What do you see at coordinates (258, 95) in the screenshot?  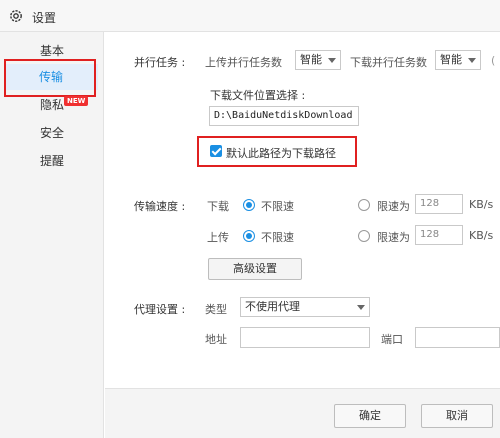 I see `download-location-label: 下载文件位置选择 :` at bounding box center [258, 95].